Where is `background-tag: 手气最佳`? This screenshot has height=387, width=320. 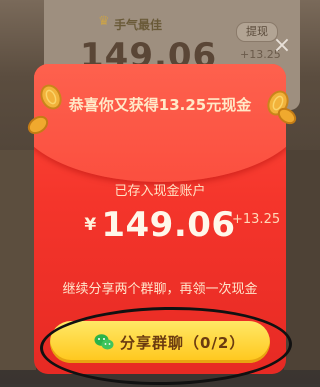 background-tag: 手气最佳 is located at coordinates (138, 25).